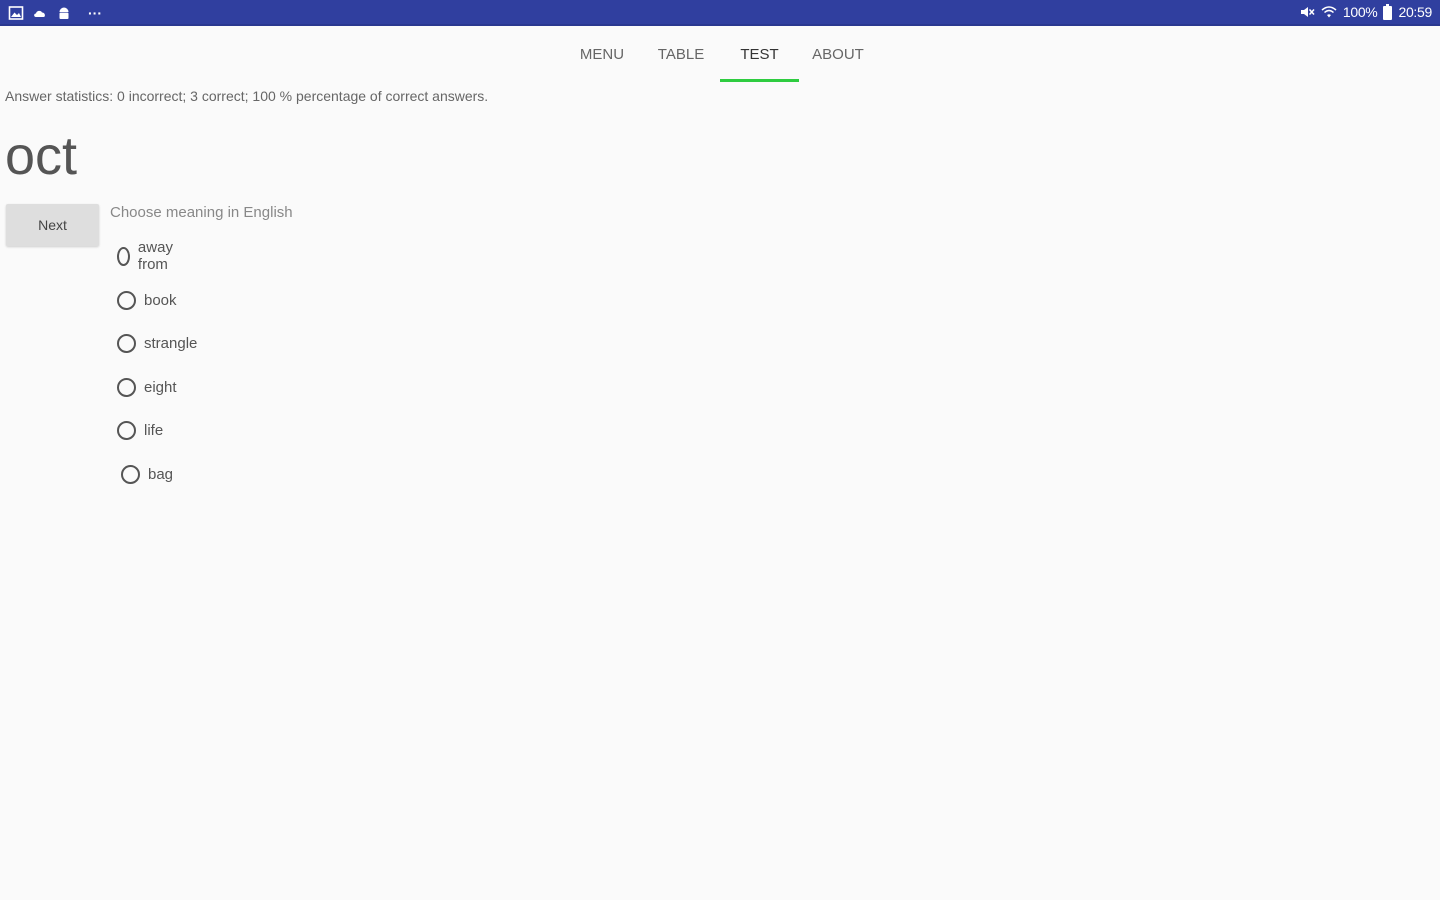  Describe the element at coordinates (64, 13) in the screenshot. I see `android-icon` at that location.